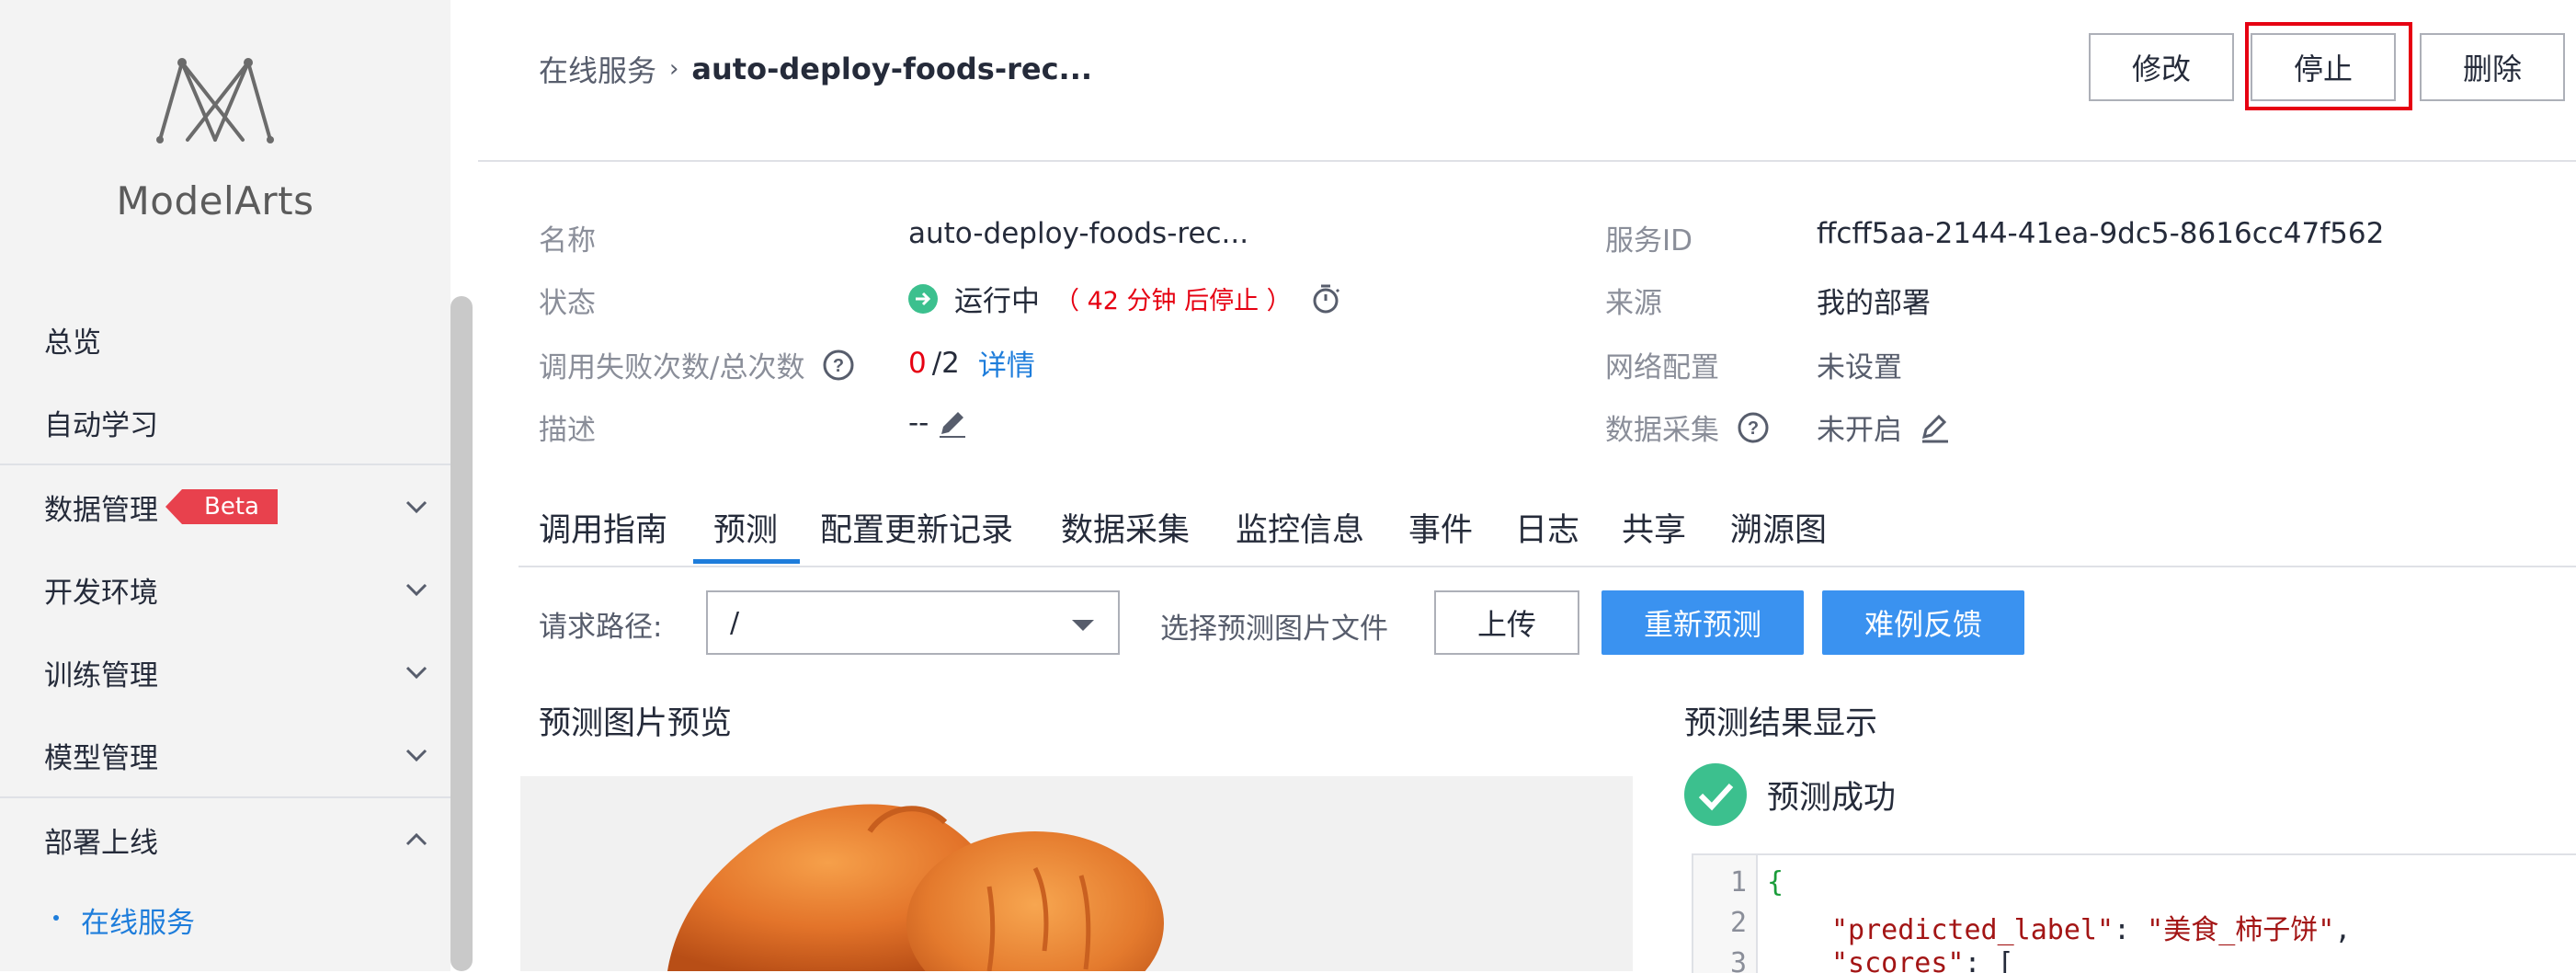 The height and width of the screenshot is (973, 2576). Describe the element at coordinates (603, 527) in the screenshot. I see `tab-call-guide: 调用指南` at that location.